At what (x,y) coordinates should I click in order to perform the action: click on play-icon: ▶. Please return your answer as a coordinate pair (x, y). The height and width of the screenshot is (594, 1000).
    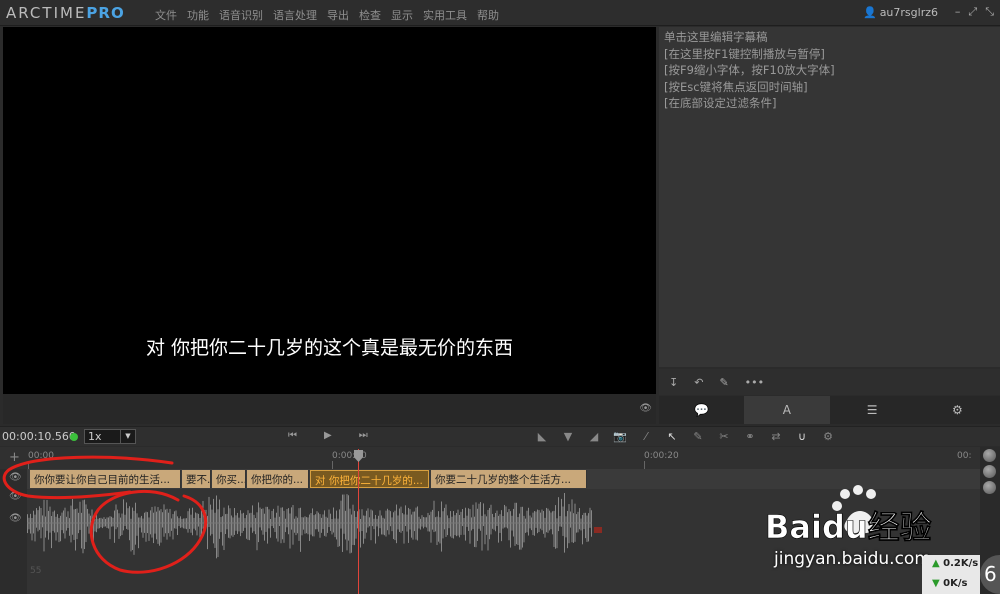
    Looking at the image, I should click on (328, 435).